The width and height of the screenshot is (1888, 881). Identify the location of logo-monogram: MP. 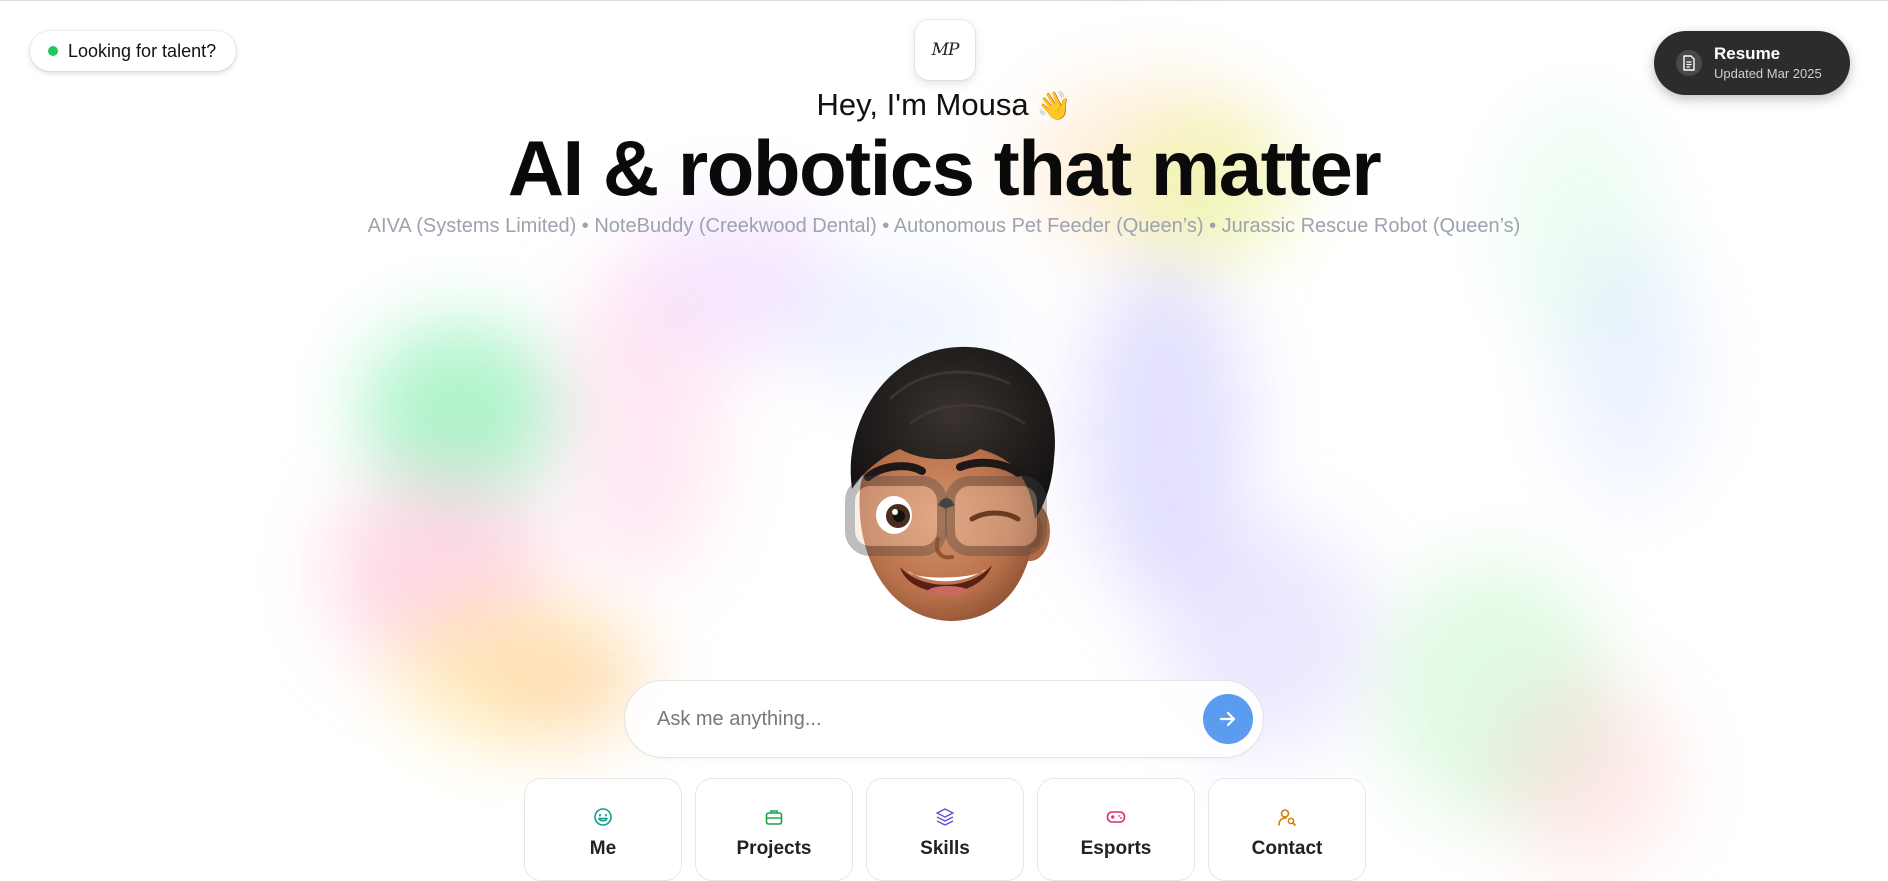
(945, 50).